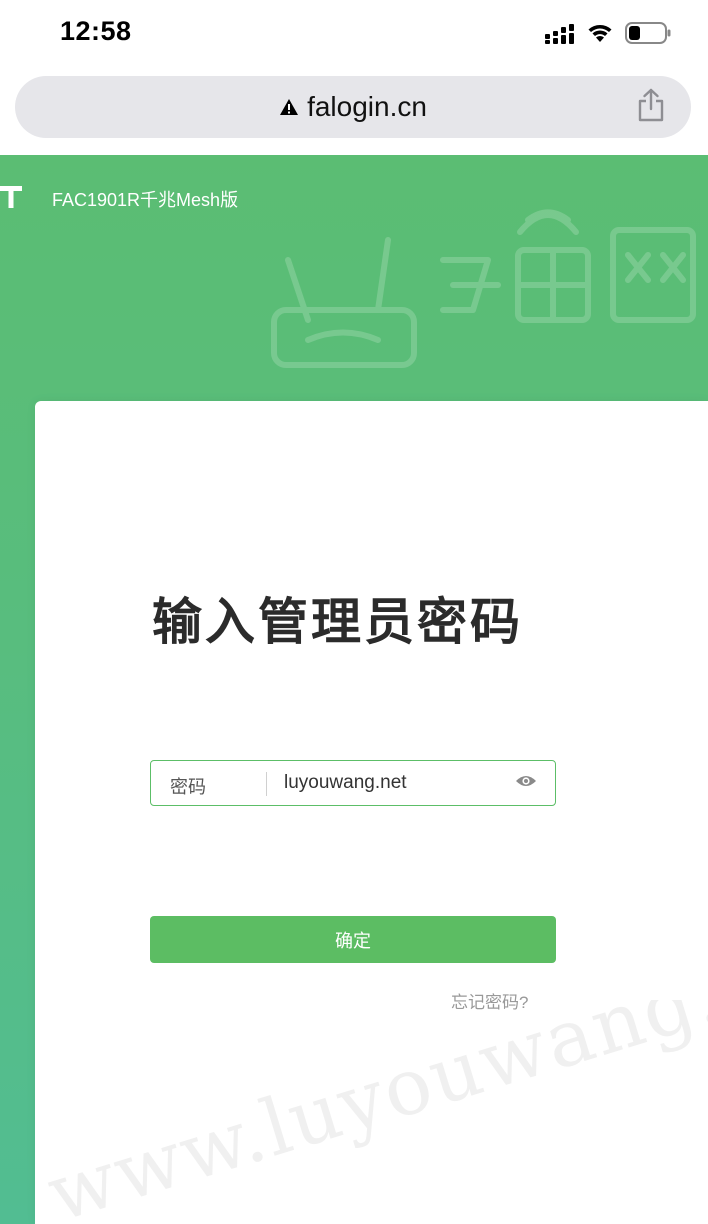  Describe the element at coordinates (266, 784) in the screenshot. I see `field-divider` at that location.